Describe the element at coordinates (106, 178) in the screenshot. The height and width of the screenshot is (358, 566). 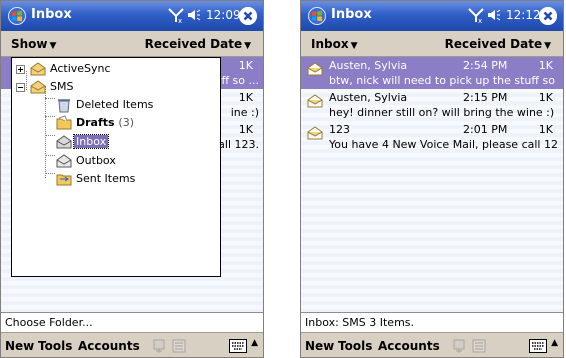
I see `tree-label: Sent Items` at that location.